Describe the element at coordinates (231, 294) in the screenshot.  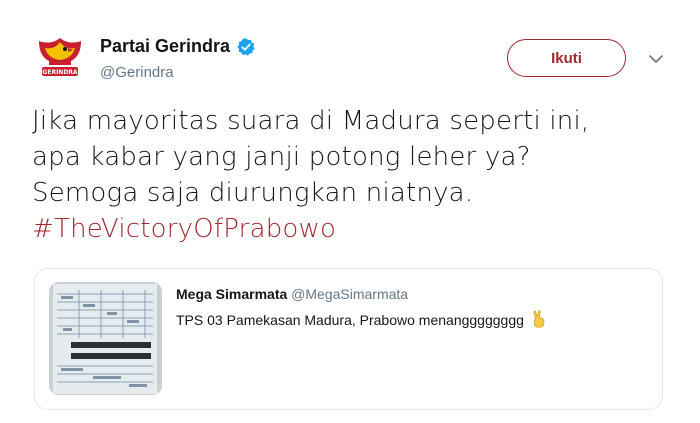
I see `quoted-author-name: Mega Simarmata` at that location.